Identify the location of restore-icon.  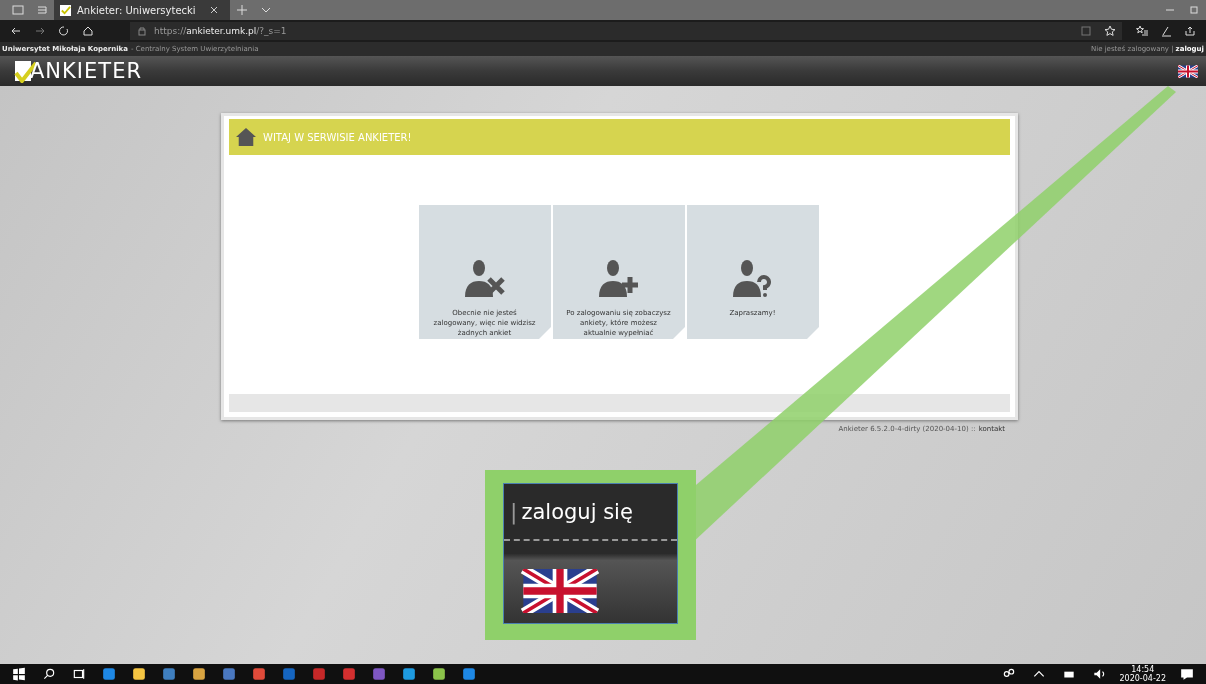
(1194, 10).